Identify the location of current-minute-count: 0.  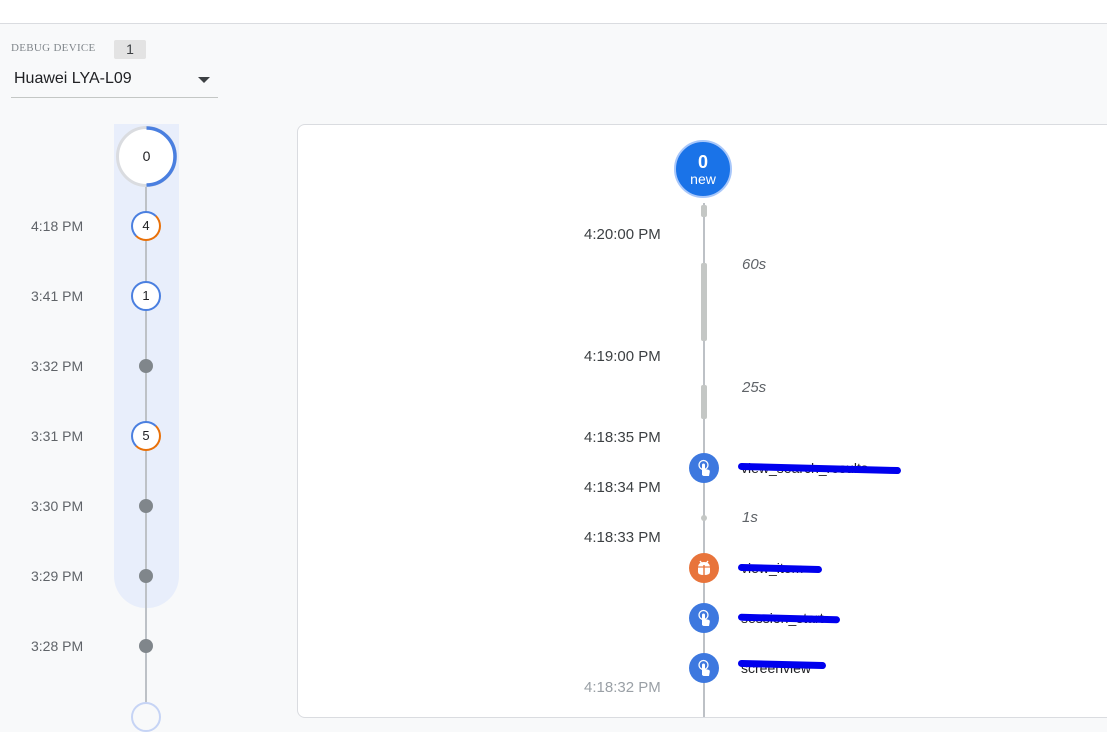
(146, 156).